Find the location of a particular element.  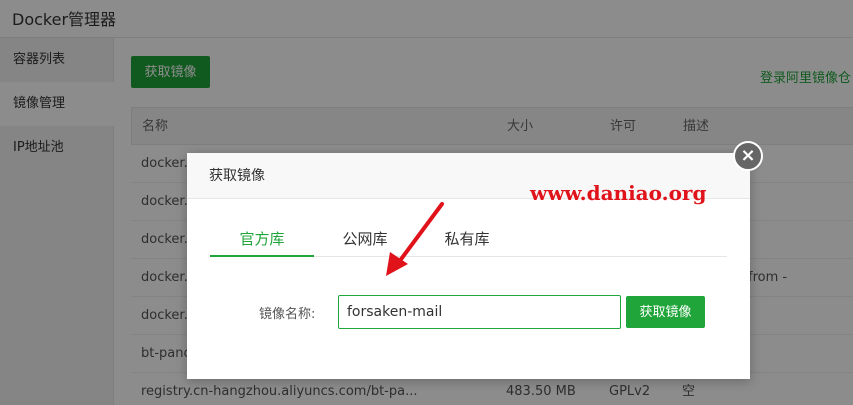

red-arrow-icon is located at coordinates (415, 239).